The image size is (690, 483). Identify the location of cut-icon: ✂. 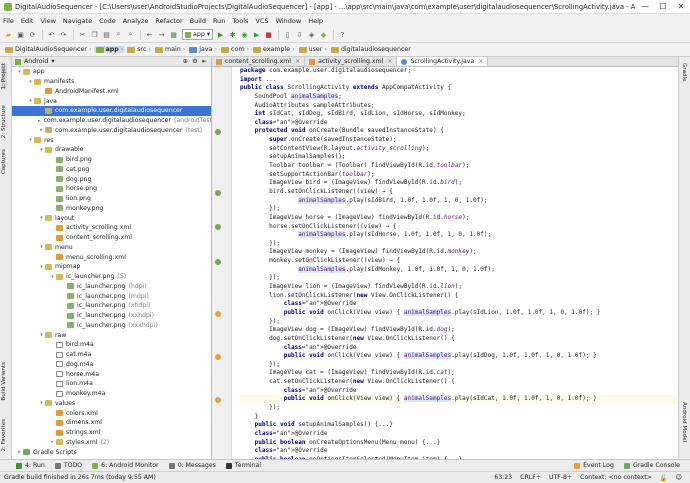
(82, 34).